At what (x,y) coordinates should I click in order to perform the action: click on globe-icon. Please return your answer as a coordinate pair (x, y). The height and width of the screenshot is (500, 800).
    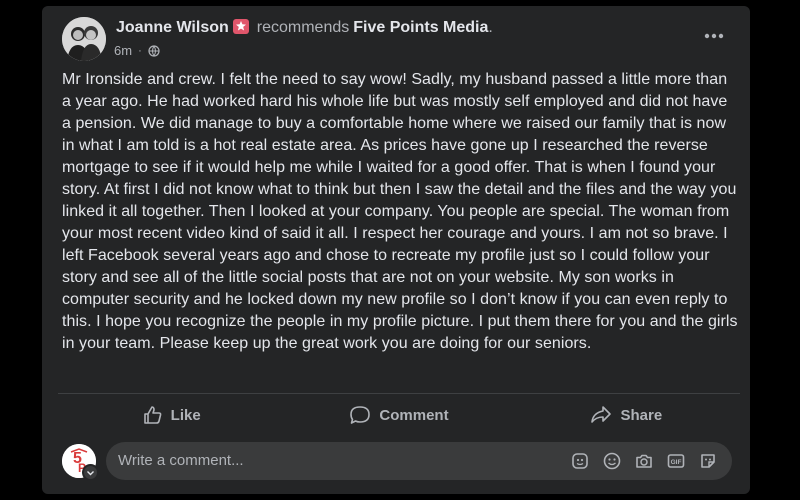
    Looking at the image, I should click on (154, 51).